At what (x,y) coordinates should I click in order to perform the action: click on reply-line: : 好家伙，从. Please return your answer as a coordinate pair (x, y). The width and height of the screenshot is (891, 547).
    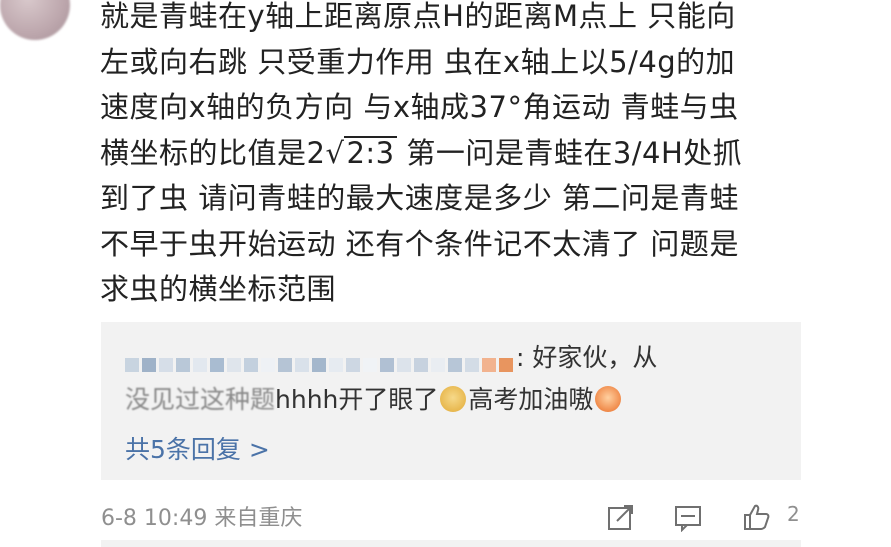
    Looking at the image, I should click on (391, 356).